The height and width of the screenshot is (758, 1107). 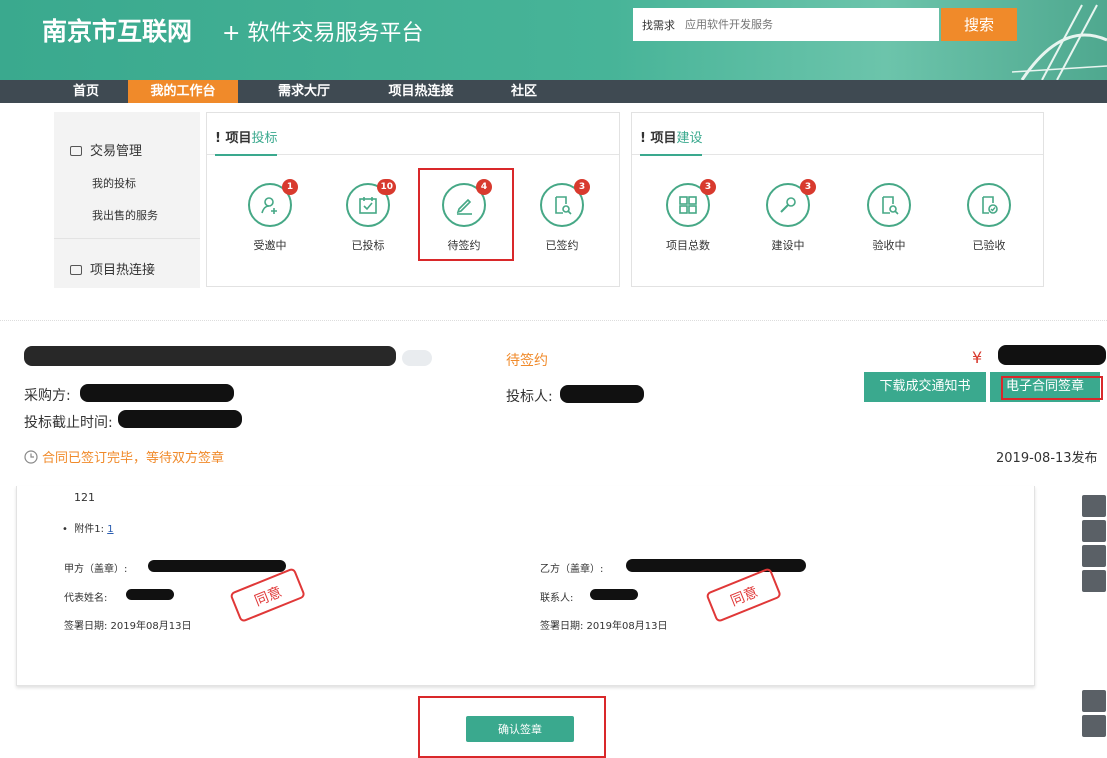 I want to click on stat-signed: 3 已签约, so click(x=562, y=216).